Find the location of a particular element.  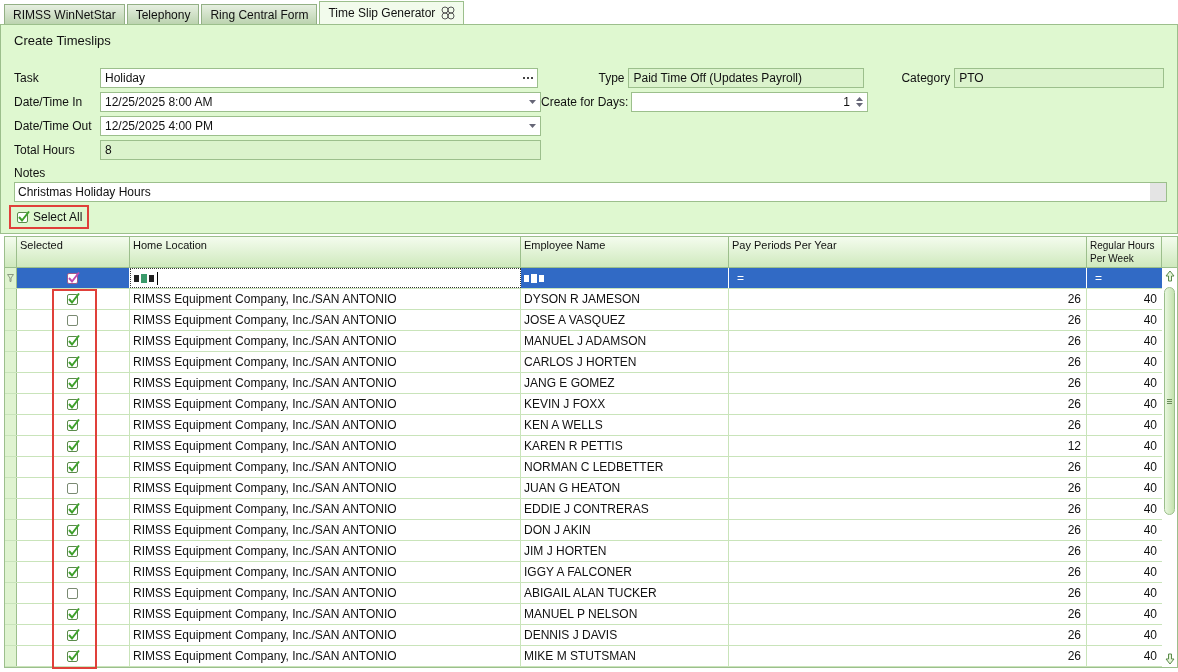

clover-icon is located at coordinates (448, 13).